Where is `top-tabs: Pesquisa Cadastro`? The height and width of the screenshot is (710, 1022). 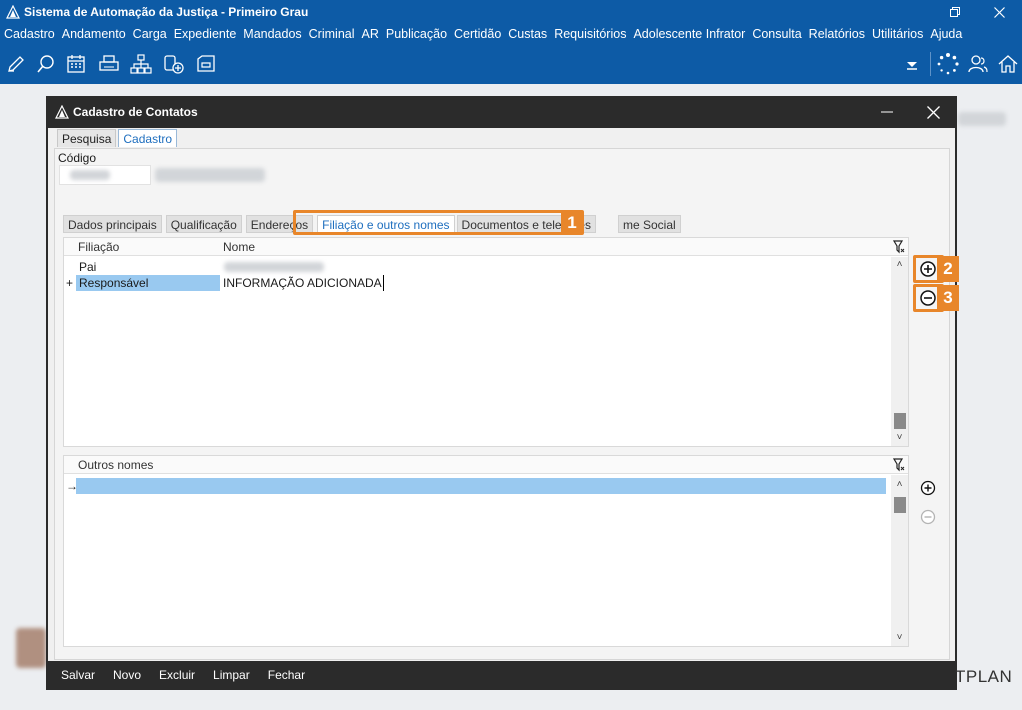
top-tabs: Pesquisa Cadastro is located at coordinates (118, 138).